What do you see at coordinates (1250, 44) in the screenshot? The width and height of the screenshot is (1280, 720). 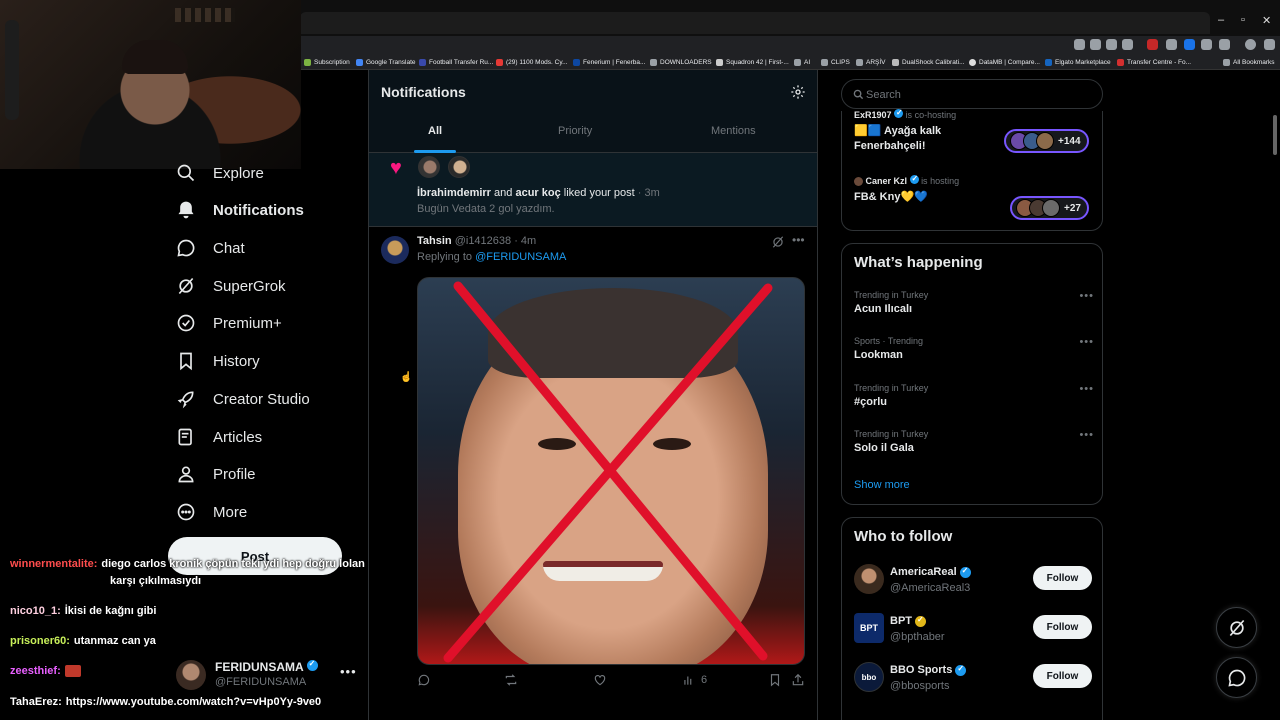 I see `profile-icon` at bounding box center [1250, 44].